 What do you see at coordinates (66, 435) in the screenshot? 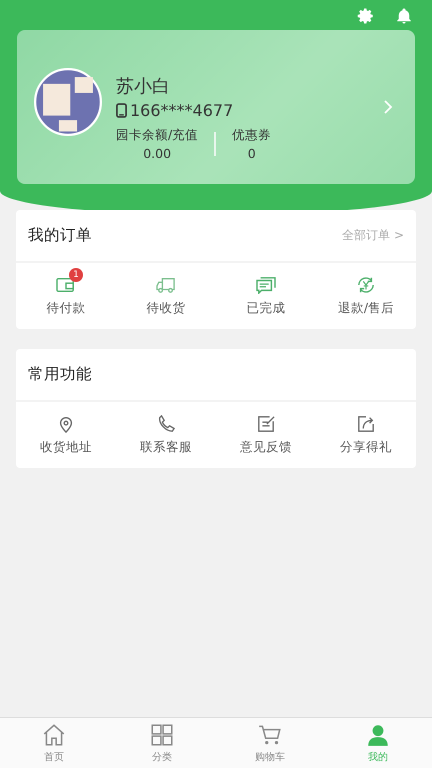
I see `function-item: 收货地址` at bounding box center [66, 435].